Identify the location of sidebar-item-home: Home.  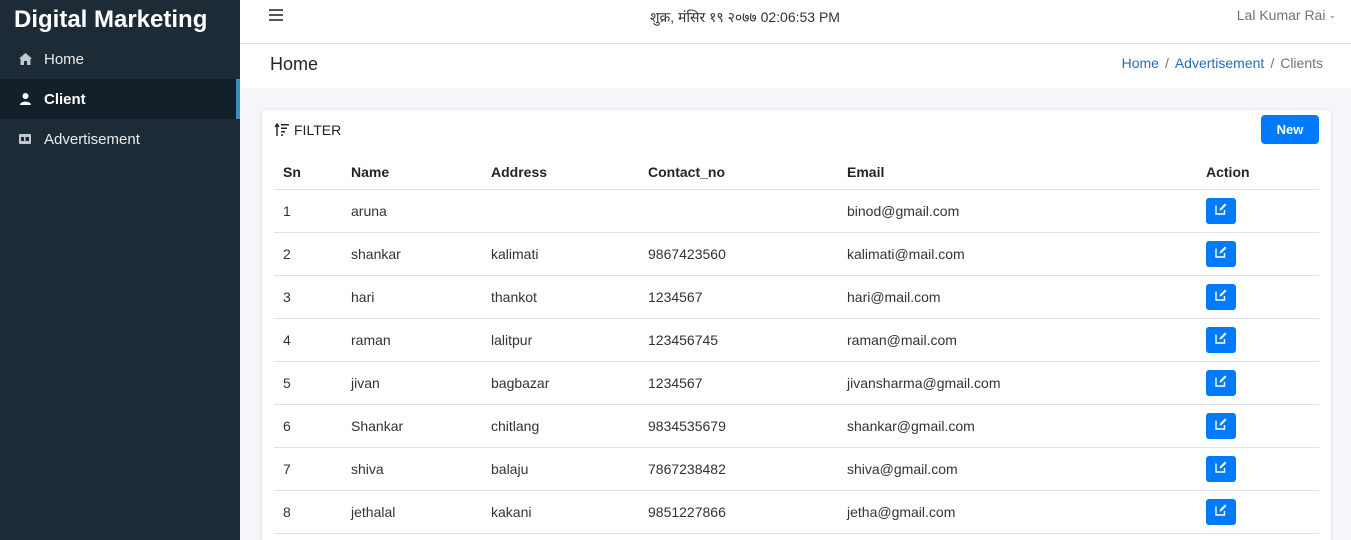
(120, 59).